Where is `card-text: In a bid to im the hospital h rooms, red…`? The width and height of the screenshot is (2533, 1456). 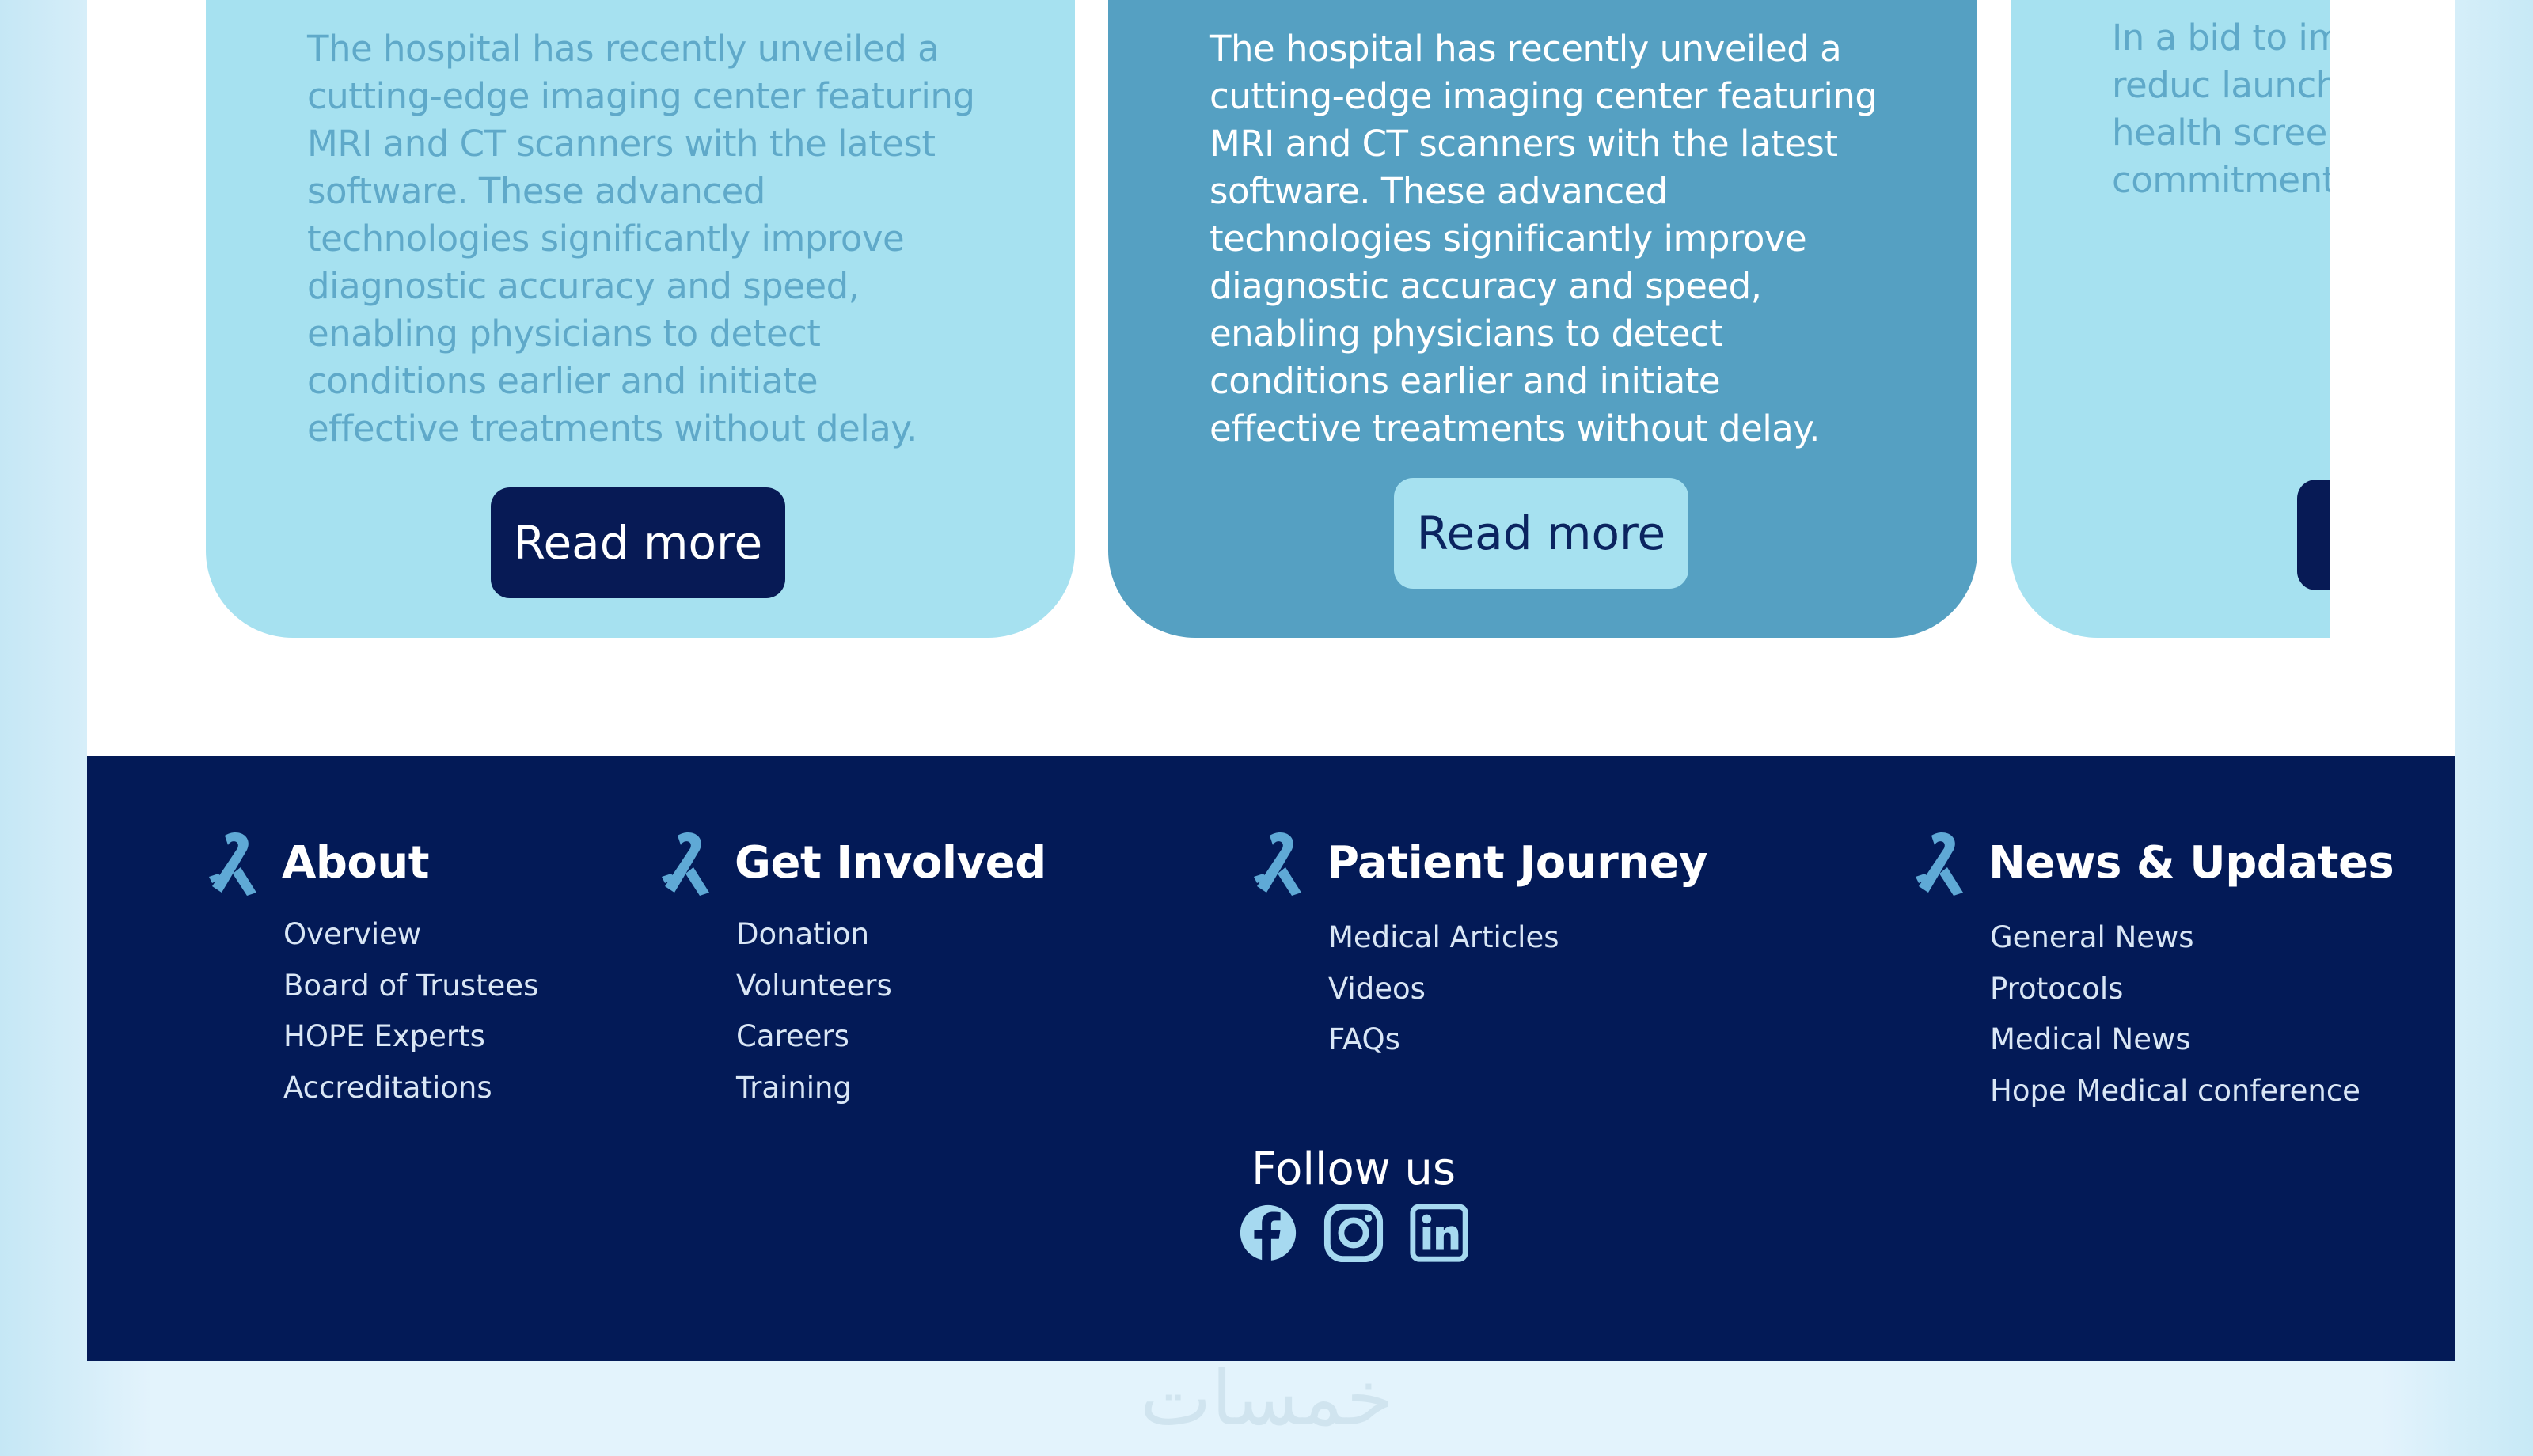
card-text: In a bid to im the hospital h rooms, red… is located at coordinates (2221, 109).